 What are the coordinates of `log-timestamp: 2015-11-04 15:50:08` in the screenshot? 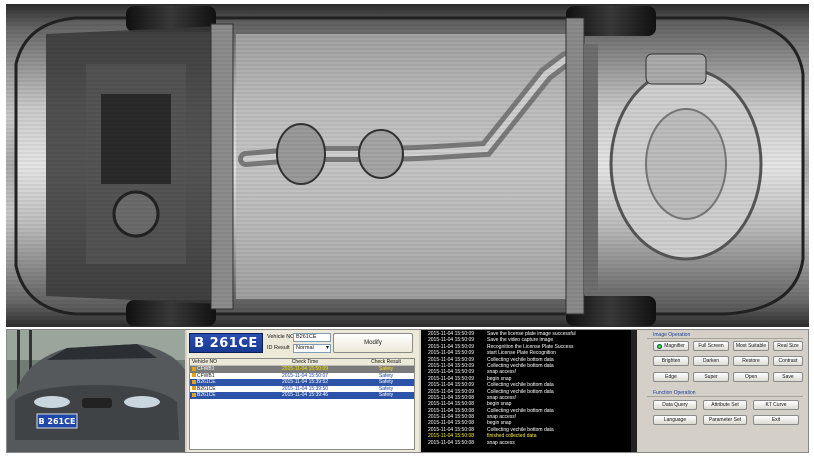 It's located at (451, 442).